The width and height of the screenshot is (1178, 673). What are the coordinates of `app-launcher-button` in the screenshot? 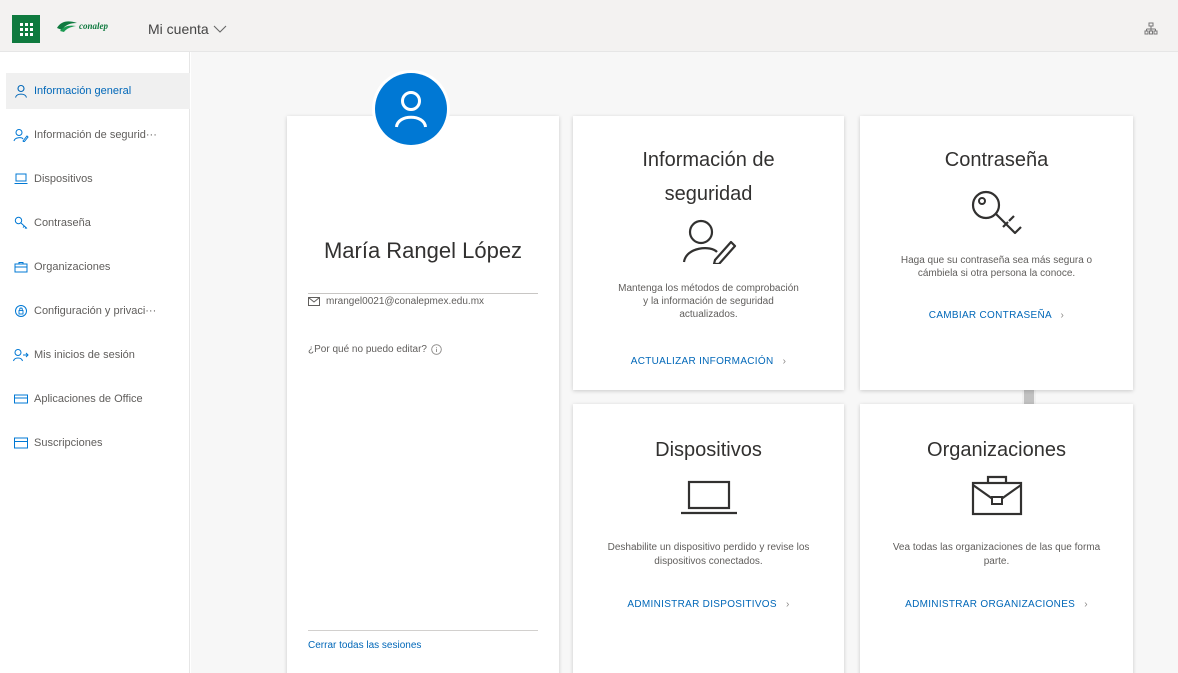 It's located at (26, 29).